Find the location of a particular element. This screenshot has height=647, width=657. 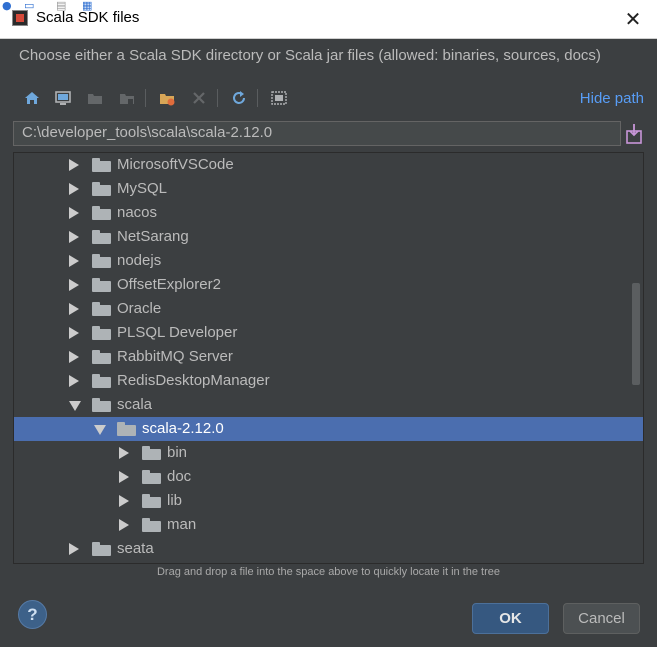

tree-item-label: MicrosoftVSCode is located at coordinates (175, 164).